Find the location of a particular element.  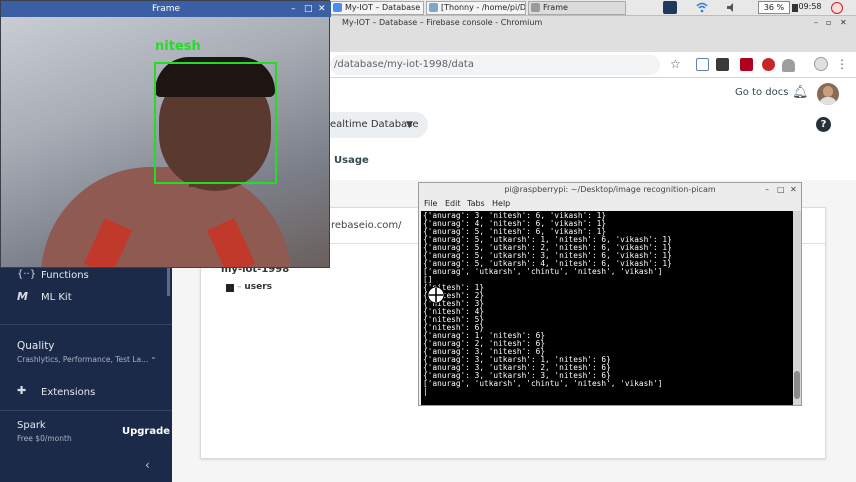

chevron-down-icon: ⌄ is located at coordinates (153, 356).